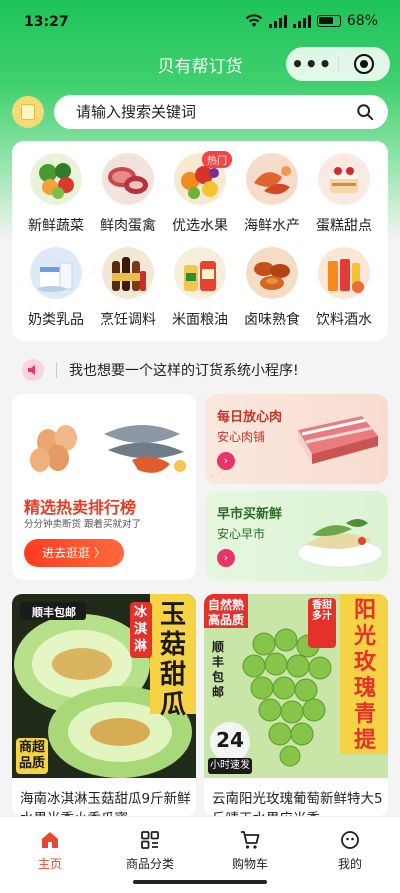 Image resolution: width=400 pixels, height=893 pixels. I want to click on pork-belly-image, so click(338, 440).